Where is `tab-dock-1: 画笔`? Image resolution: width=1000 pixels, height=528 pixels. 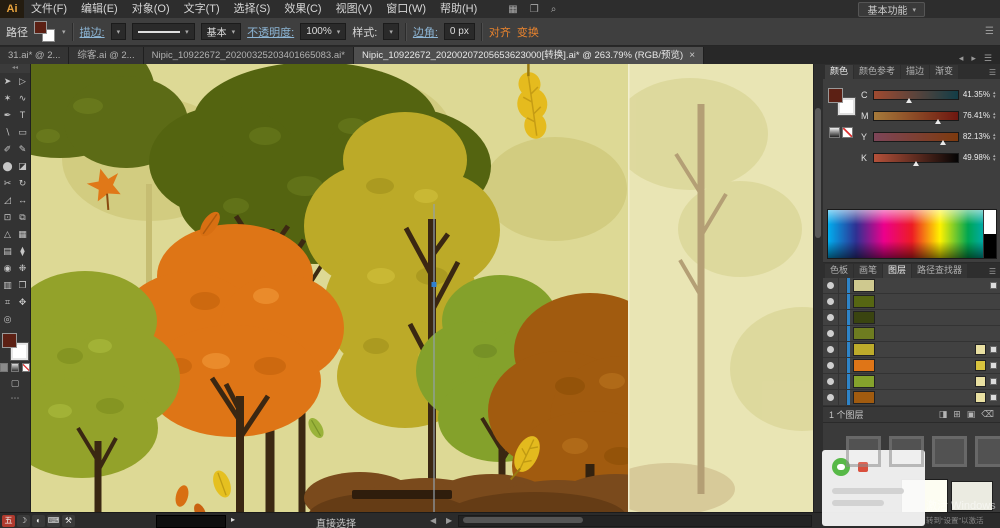 tab-dock-1: 画笔 is located at coordinates (868, 271).